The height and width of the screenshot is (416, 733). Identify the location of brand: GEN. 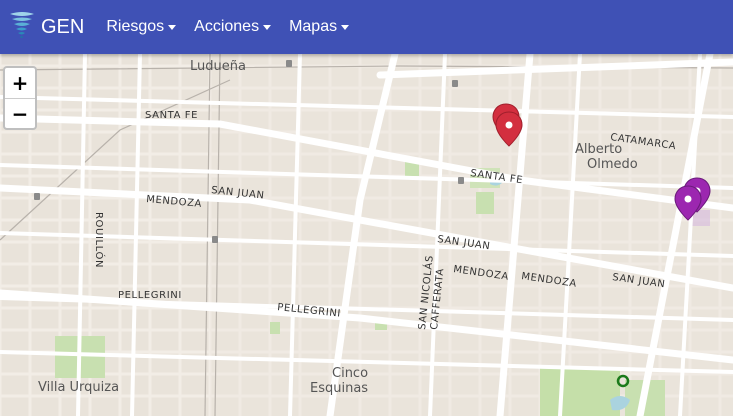
(46, 27).